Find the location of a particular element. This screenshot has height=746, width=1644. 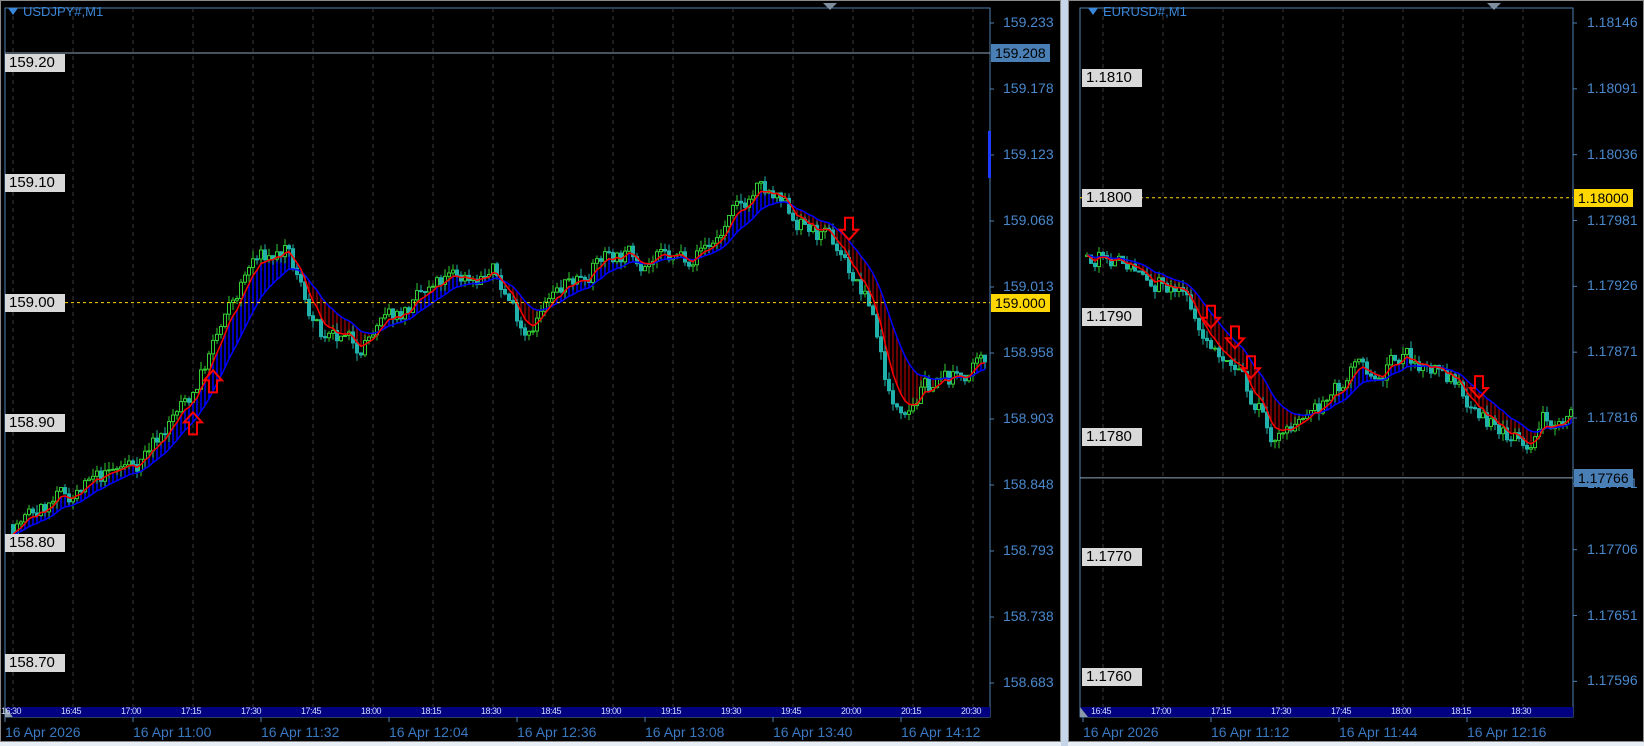

time-axis-label: 16:30 is located at coordinates (11, 711).